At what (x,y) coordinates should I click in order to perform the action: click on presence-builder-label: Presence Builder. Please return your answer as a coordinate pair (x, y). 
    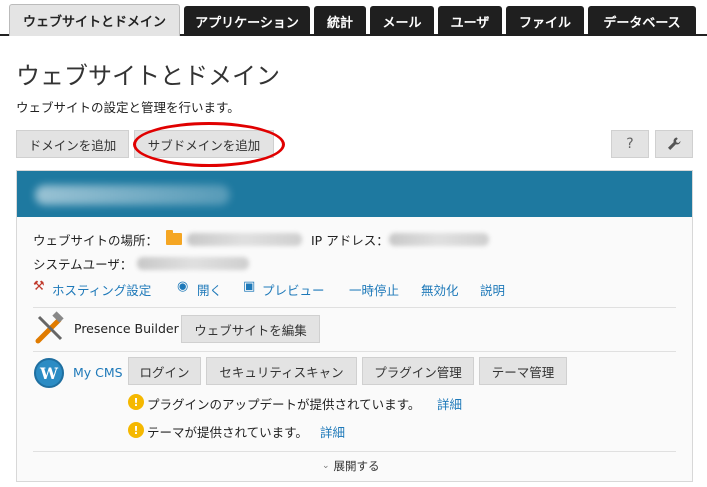
    Looking at the image, I should click on (126, 328).